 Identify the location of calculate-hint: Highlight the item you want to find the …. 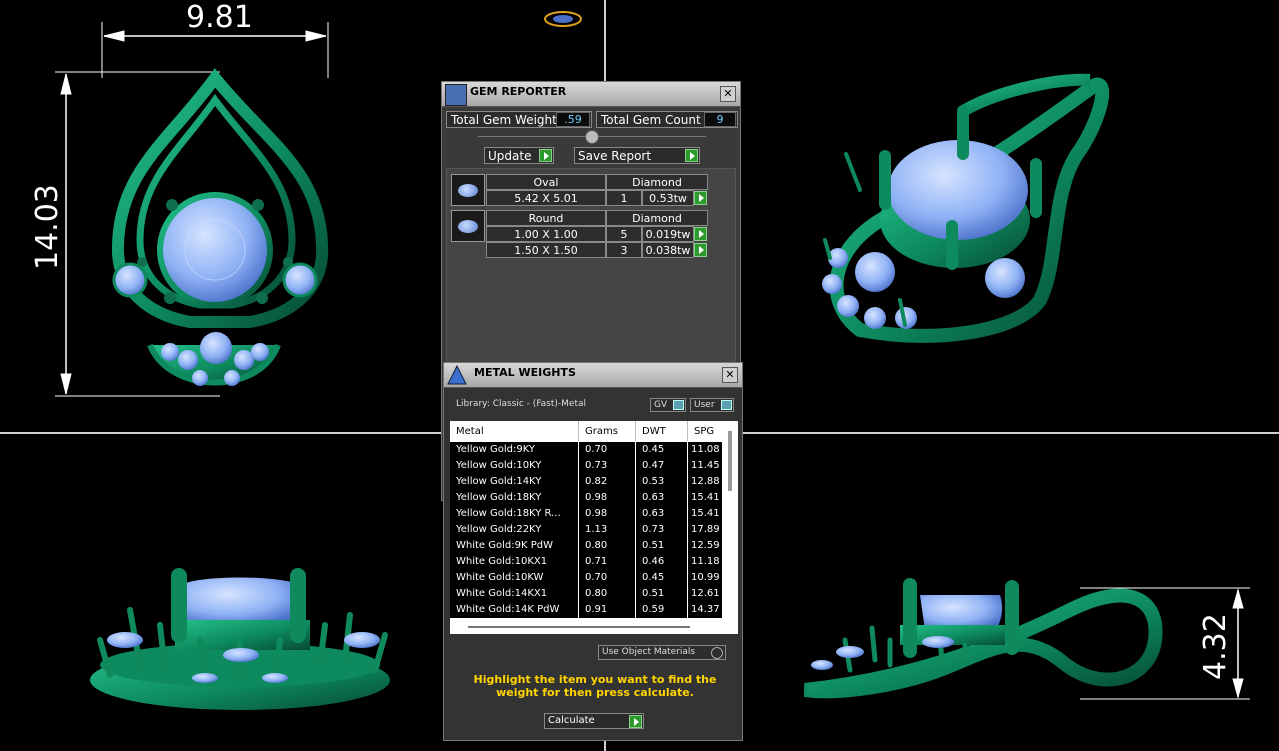
(595, 686).